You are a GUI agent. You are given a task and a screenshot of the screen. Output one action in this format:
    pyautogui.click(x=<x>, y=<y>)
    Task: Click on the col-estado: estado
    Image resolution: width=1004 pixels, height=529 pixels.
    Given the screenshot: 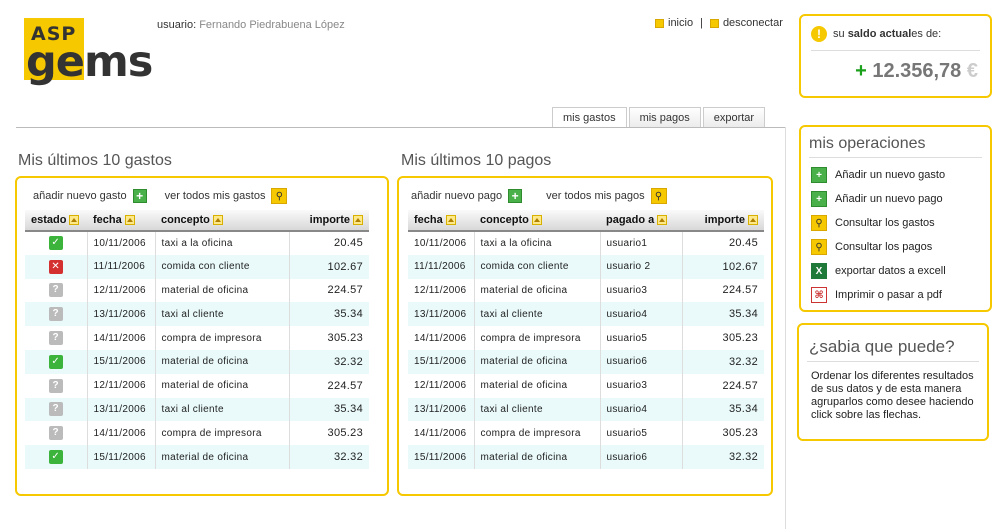 What is the action you would take?
    pyautogui.click(x=56, y=221)
    